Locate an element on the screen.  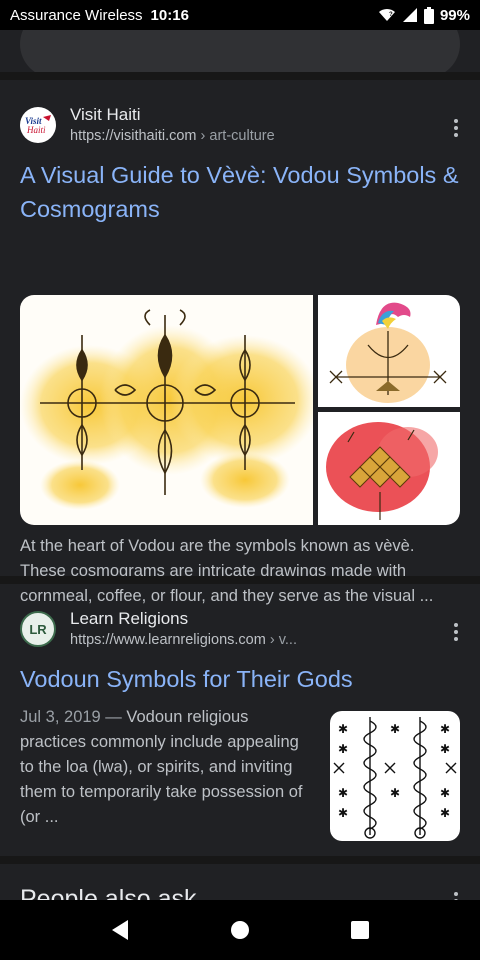
visit-haiti-logo-icon: Visit Haiti is located at coordinates (38, 125).